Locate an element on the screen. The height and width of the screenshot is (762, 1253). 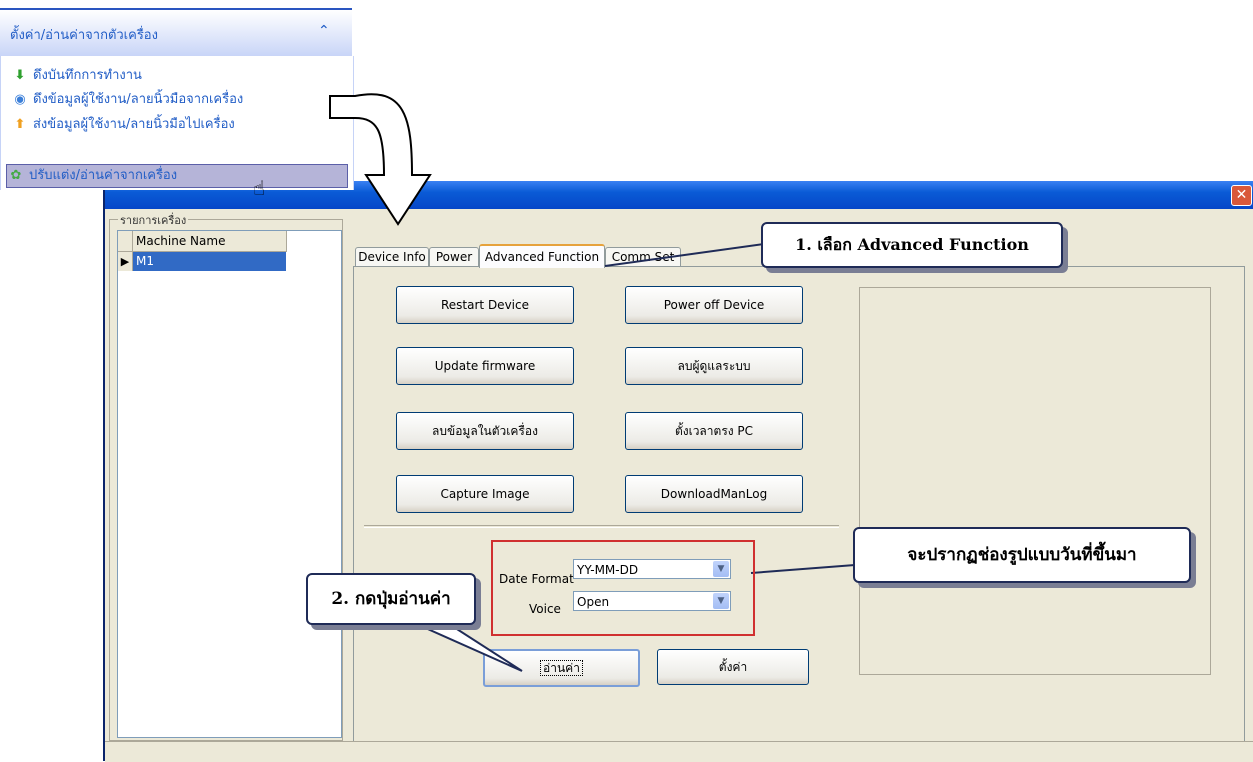
callout-select-advanced-function: 1. เลือก Advanced Function is located at coordinates (912, 245).